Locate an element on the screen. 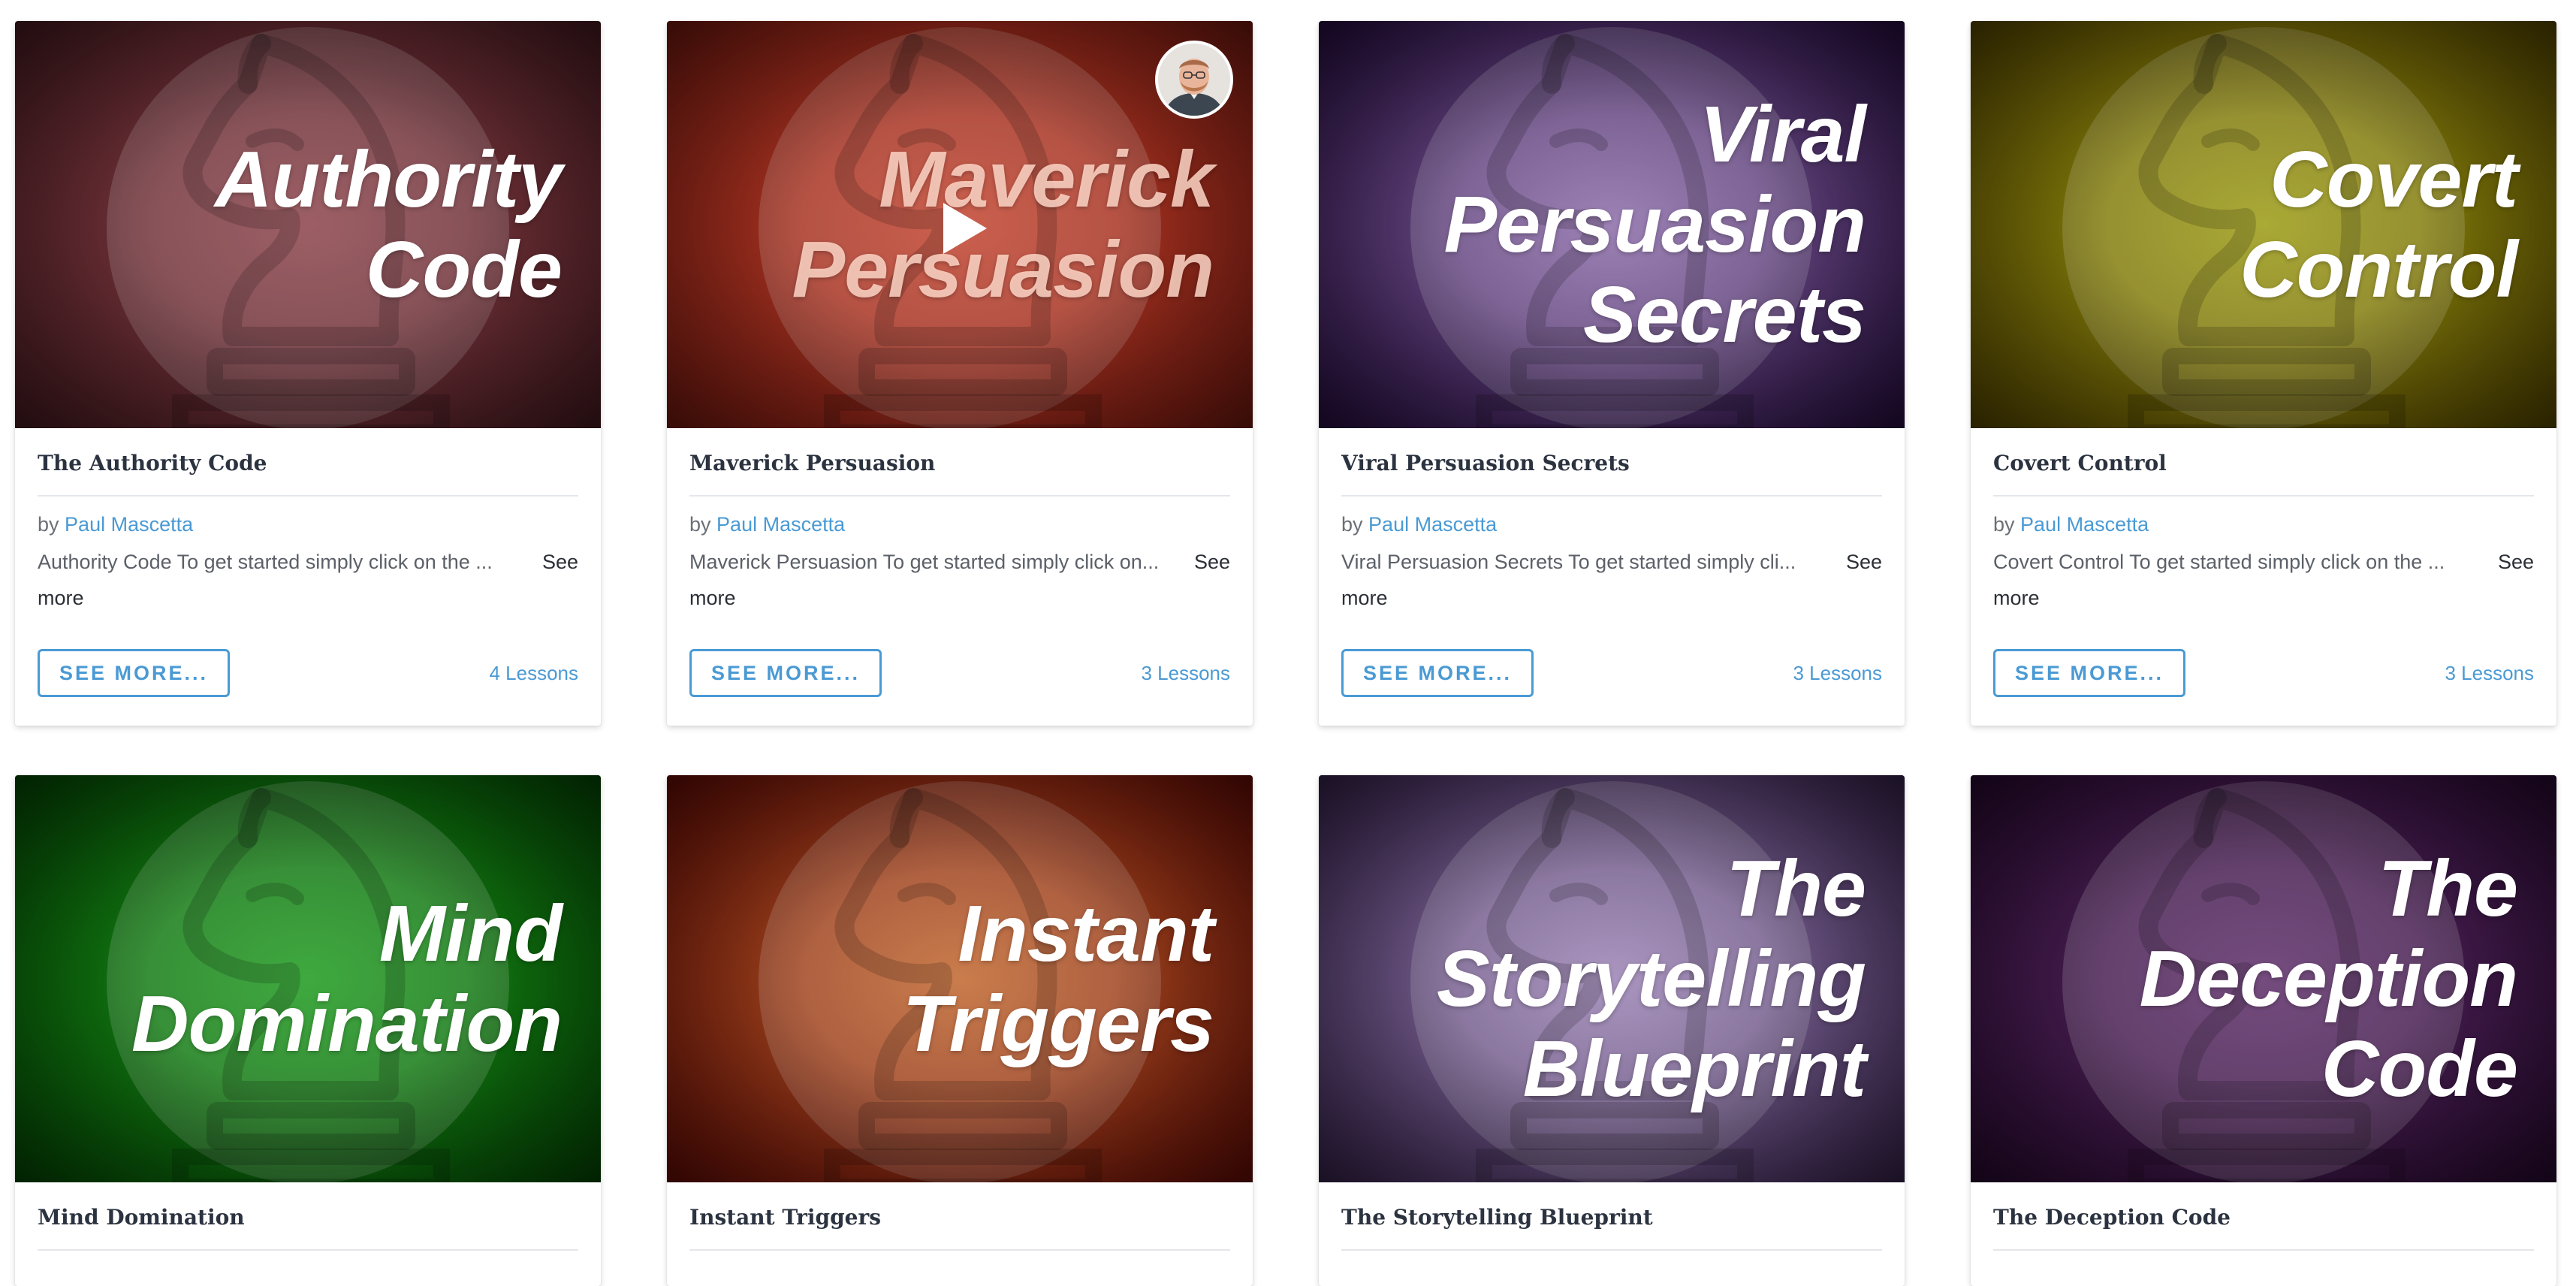 Image resolution: width=2576 pixels, height=1286 pixels. avatar-portrait-icon is located at coordinates (1194, 80).